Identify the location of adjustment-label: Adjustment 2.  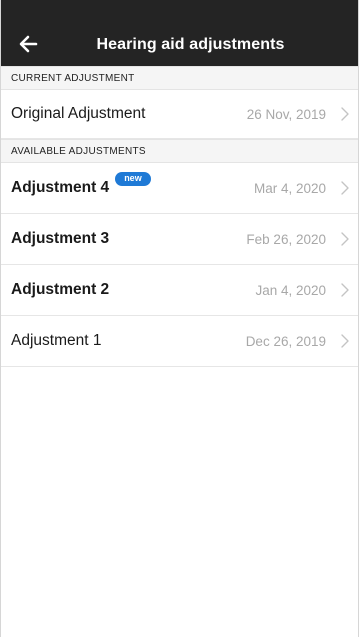
(60, 289).